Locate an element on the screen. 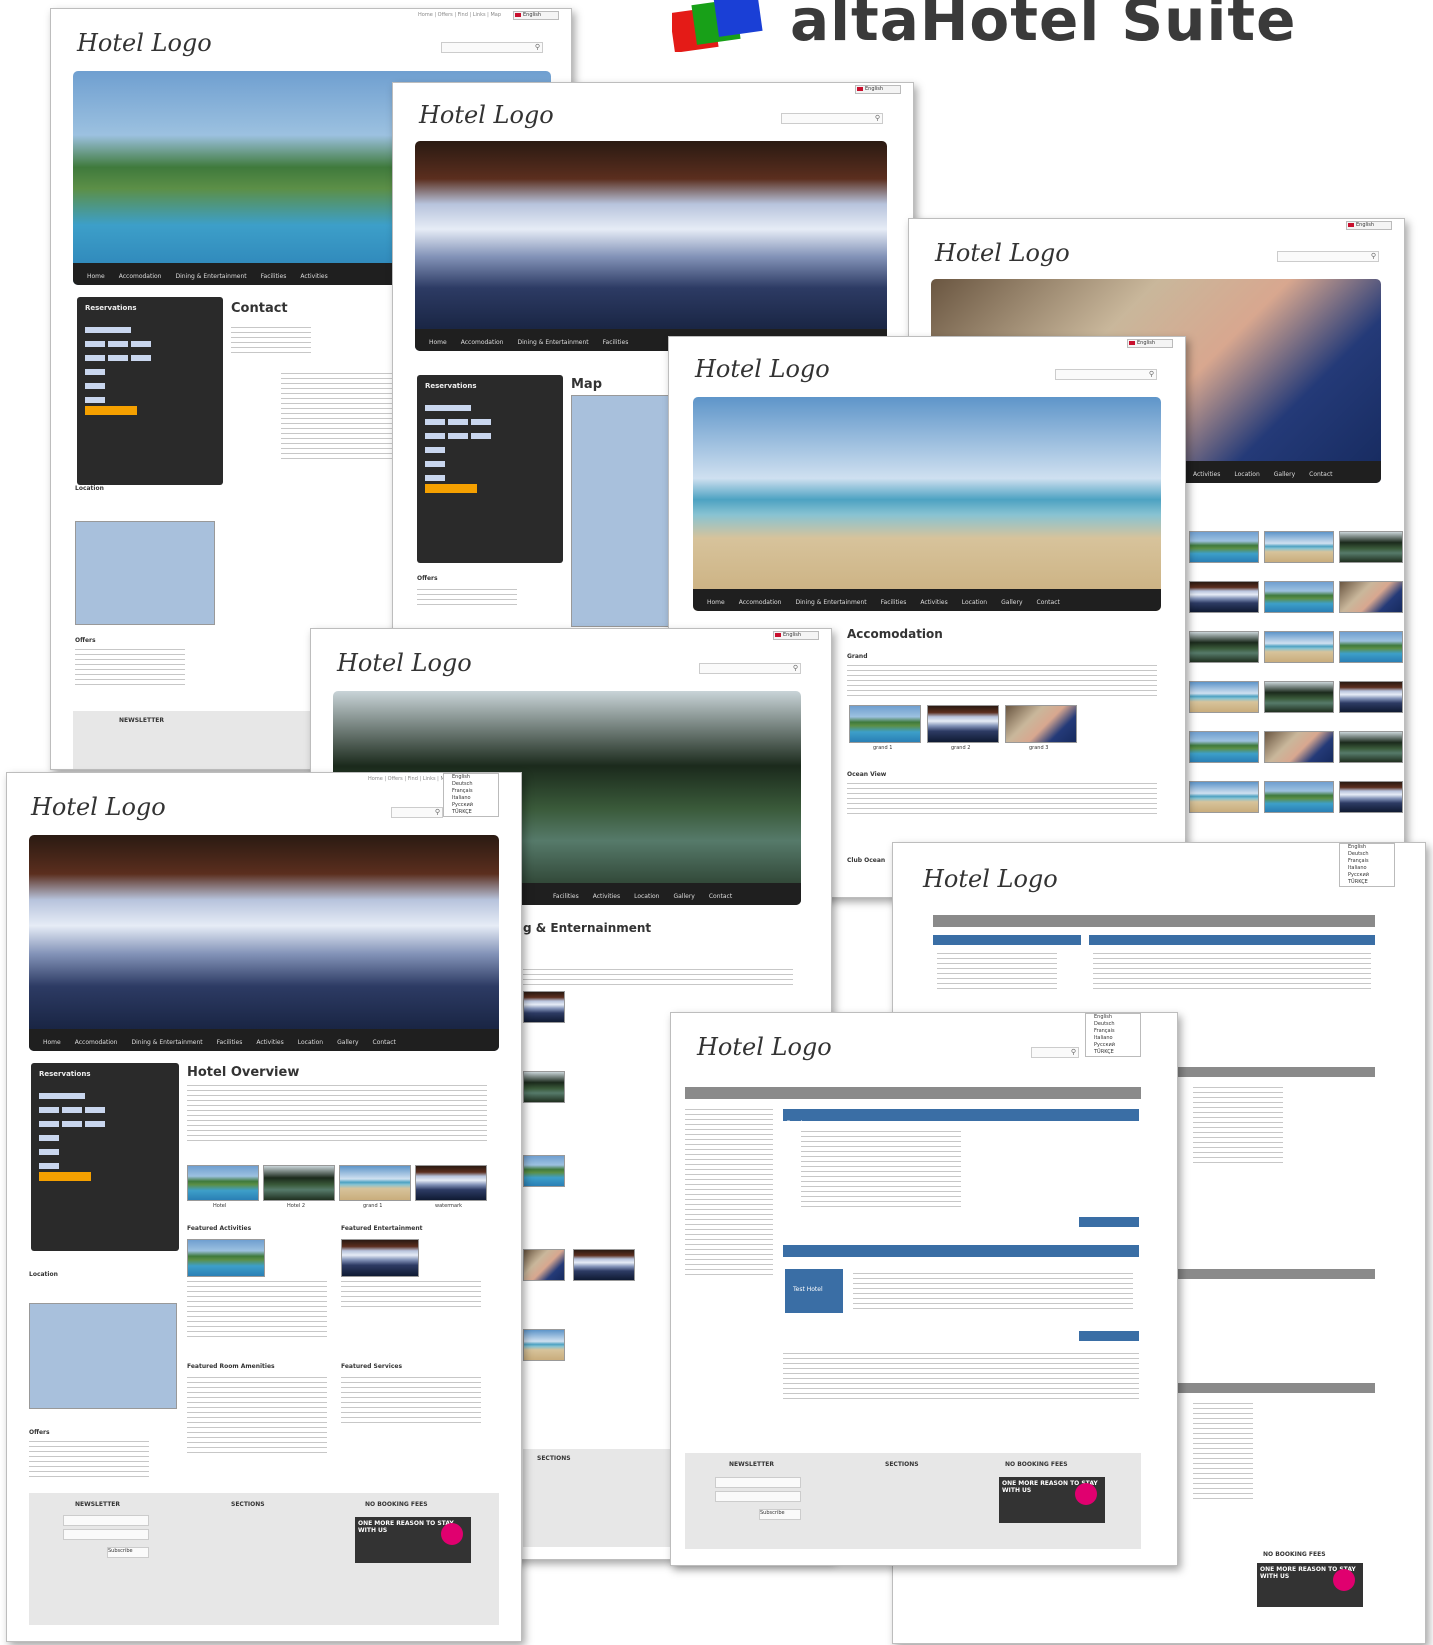 This screenshot has width=1433, height=1645. nav-activities: Activities is located at coordinates (933, 602).